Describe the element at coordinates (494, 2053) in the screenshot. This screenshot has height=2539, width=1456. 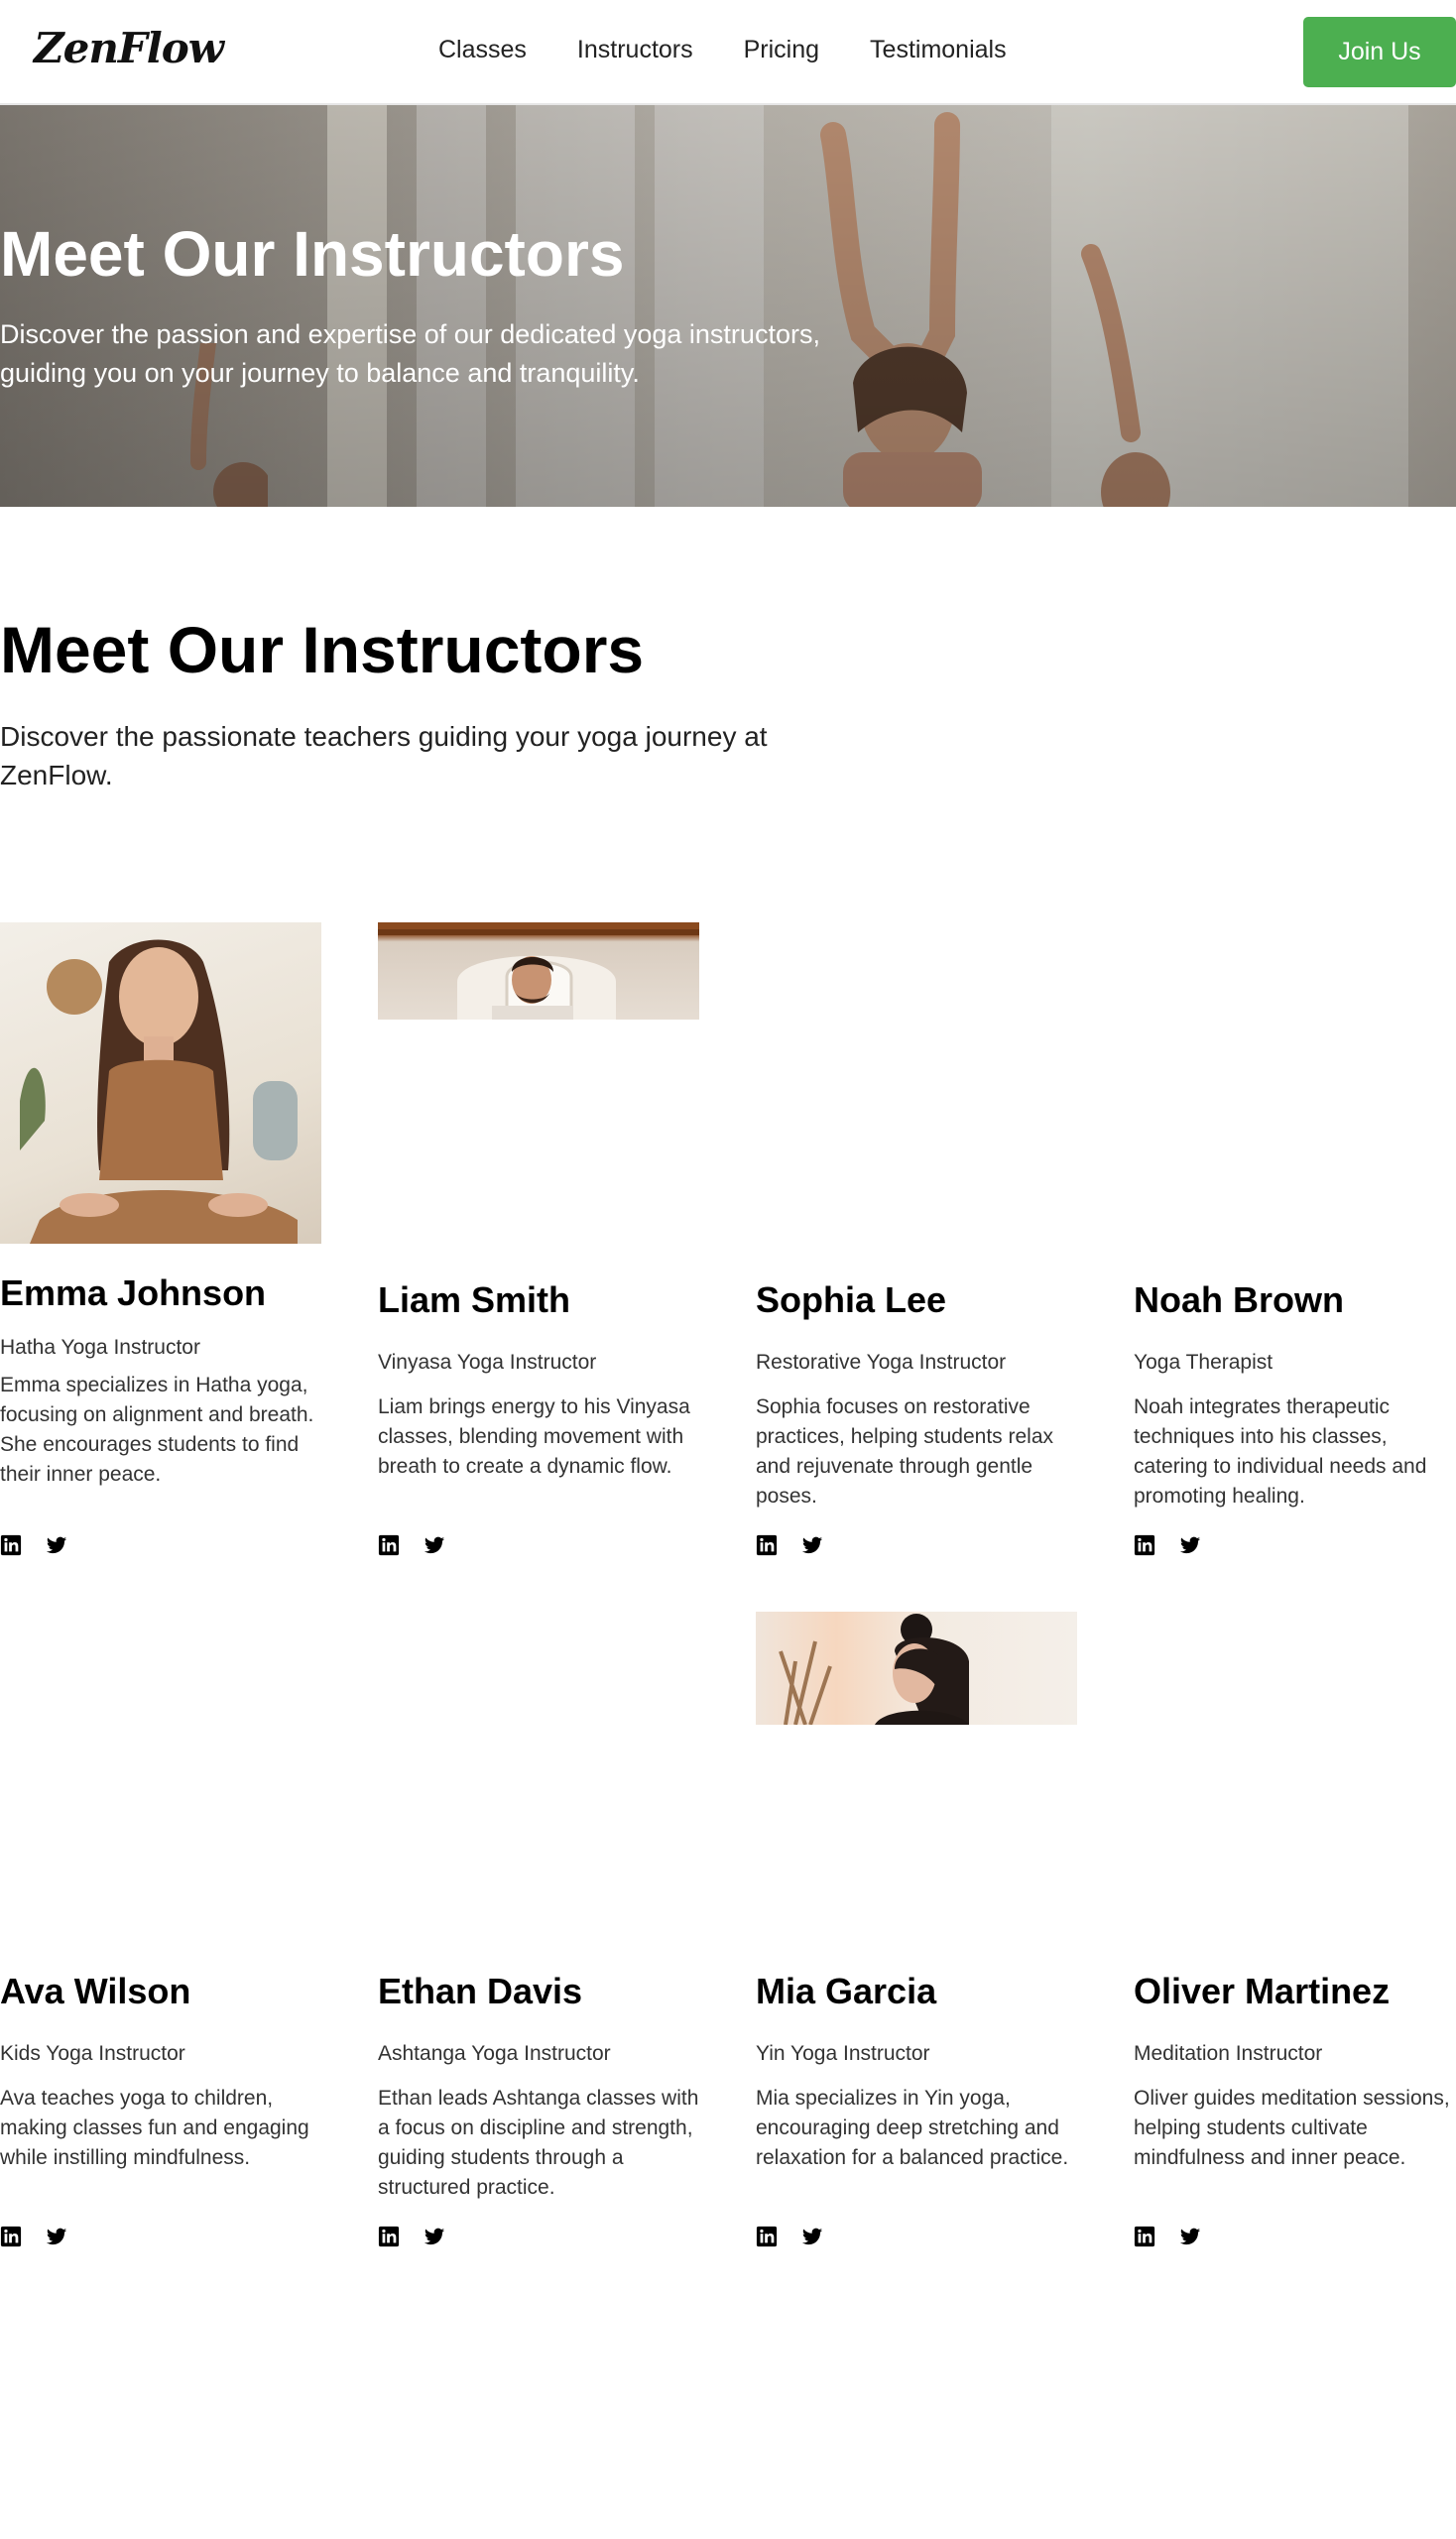
I see `instructor-role: Ashtanga Yoga Instructor` at that location.